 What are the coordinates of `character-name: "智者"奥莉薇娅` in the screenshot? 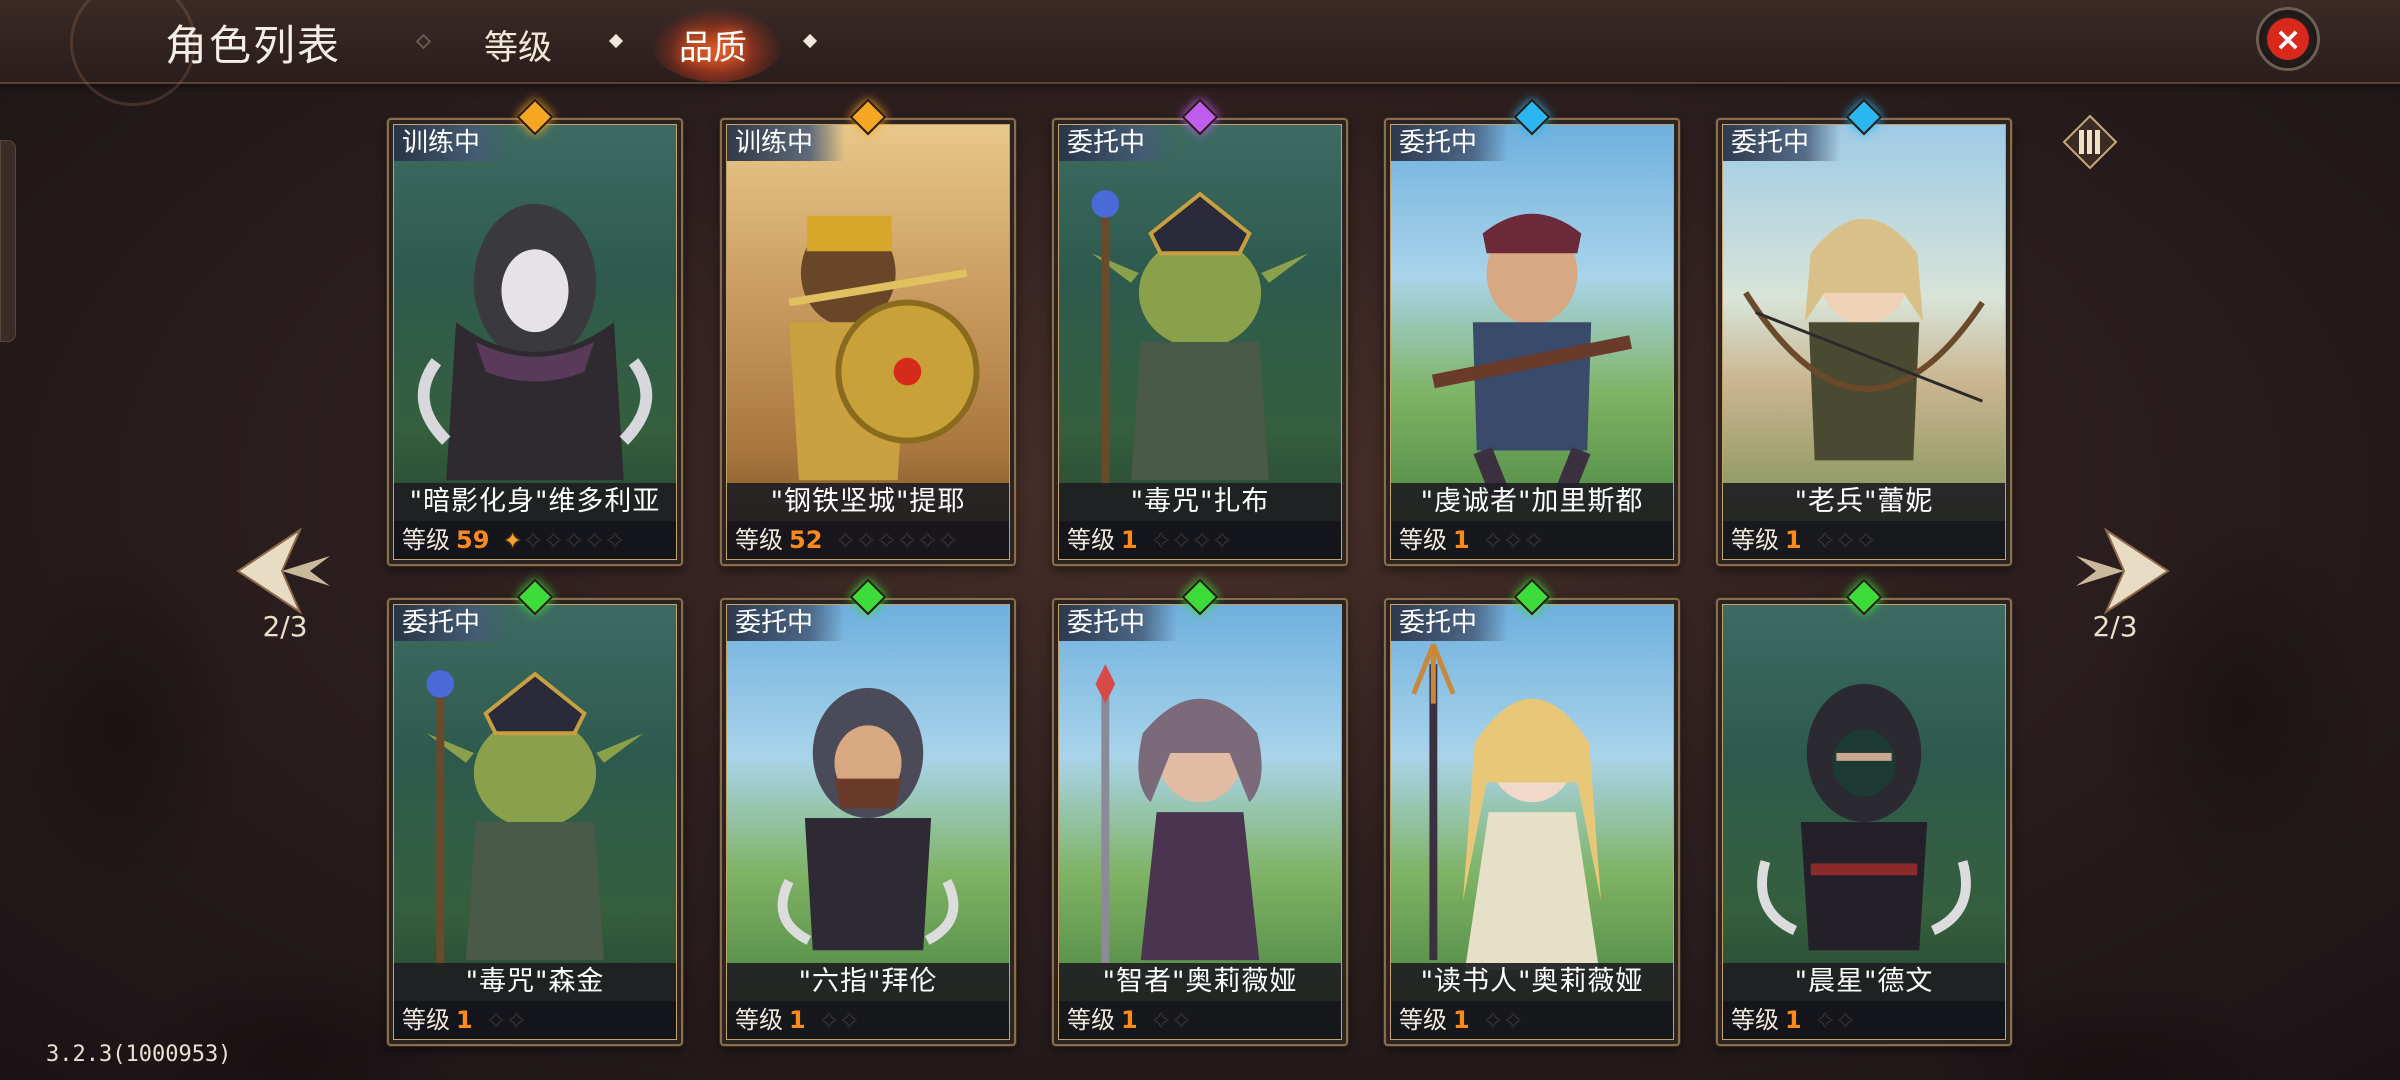 It's located at (1200, 982).